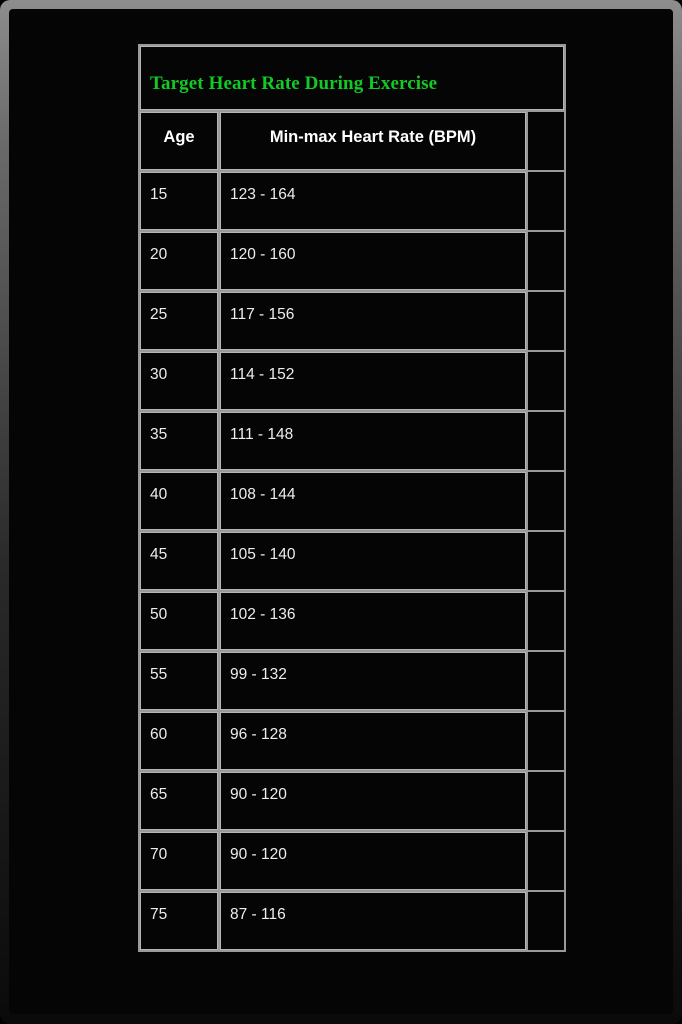 This screenshot has height=1024, width=682. Describe the element at coordinates (373, 381) in the screenshot. I see `cell-heart-rate: 114 - 152` at that location.